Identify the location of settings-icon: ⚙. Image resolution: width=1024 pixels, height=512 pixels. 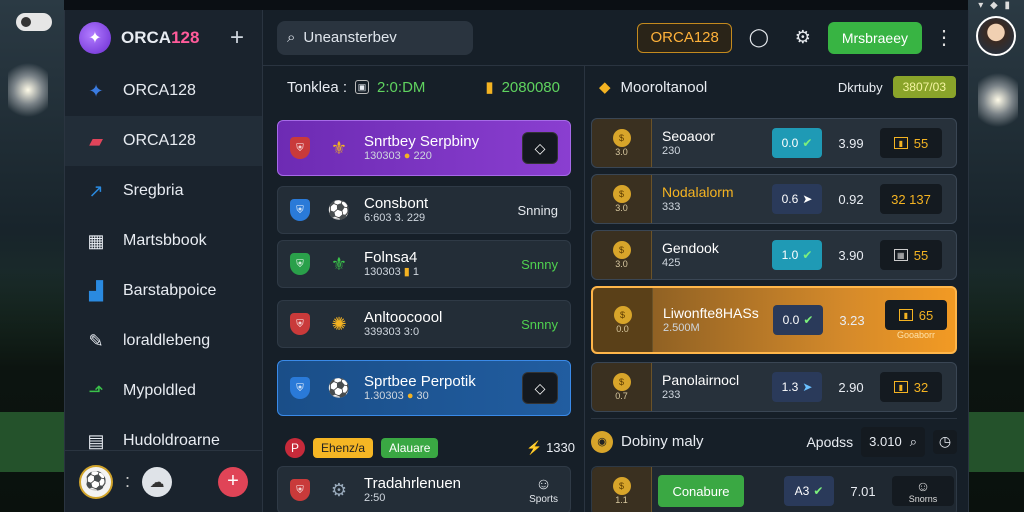
(803, 38).